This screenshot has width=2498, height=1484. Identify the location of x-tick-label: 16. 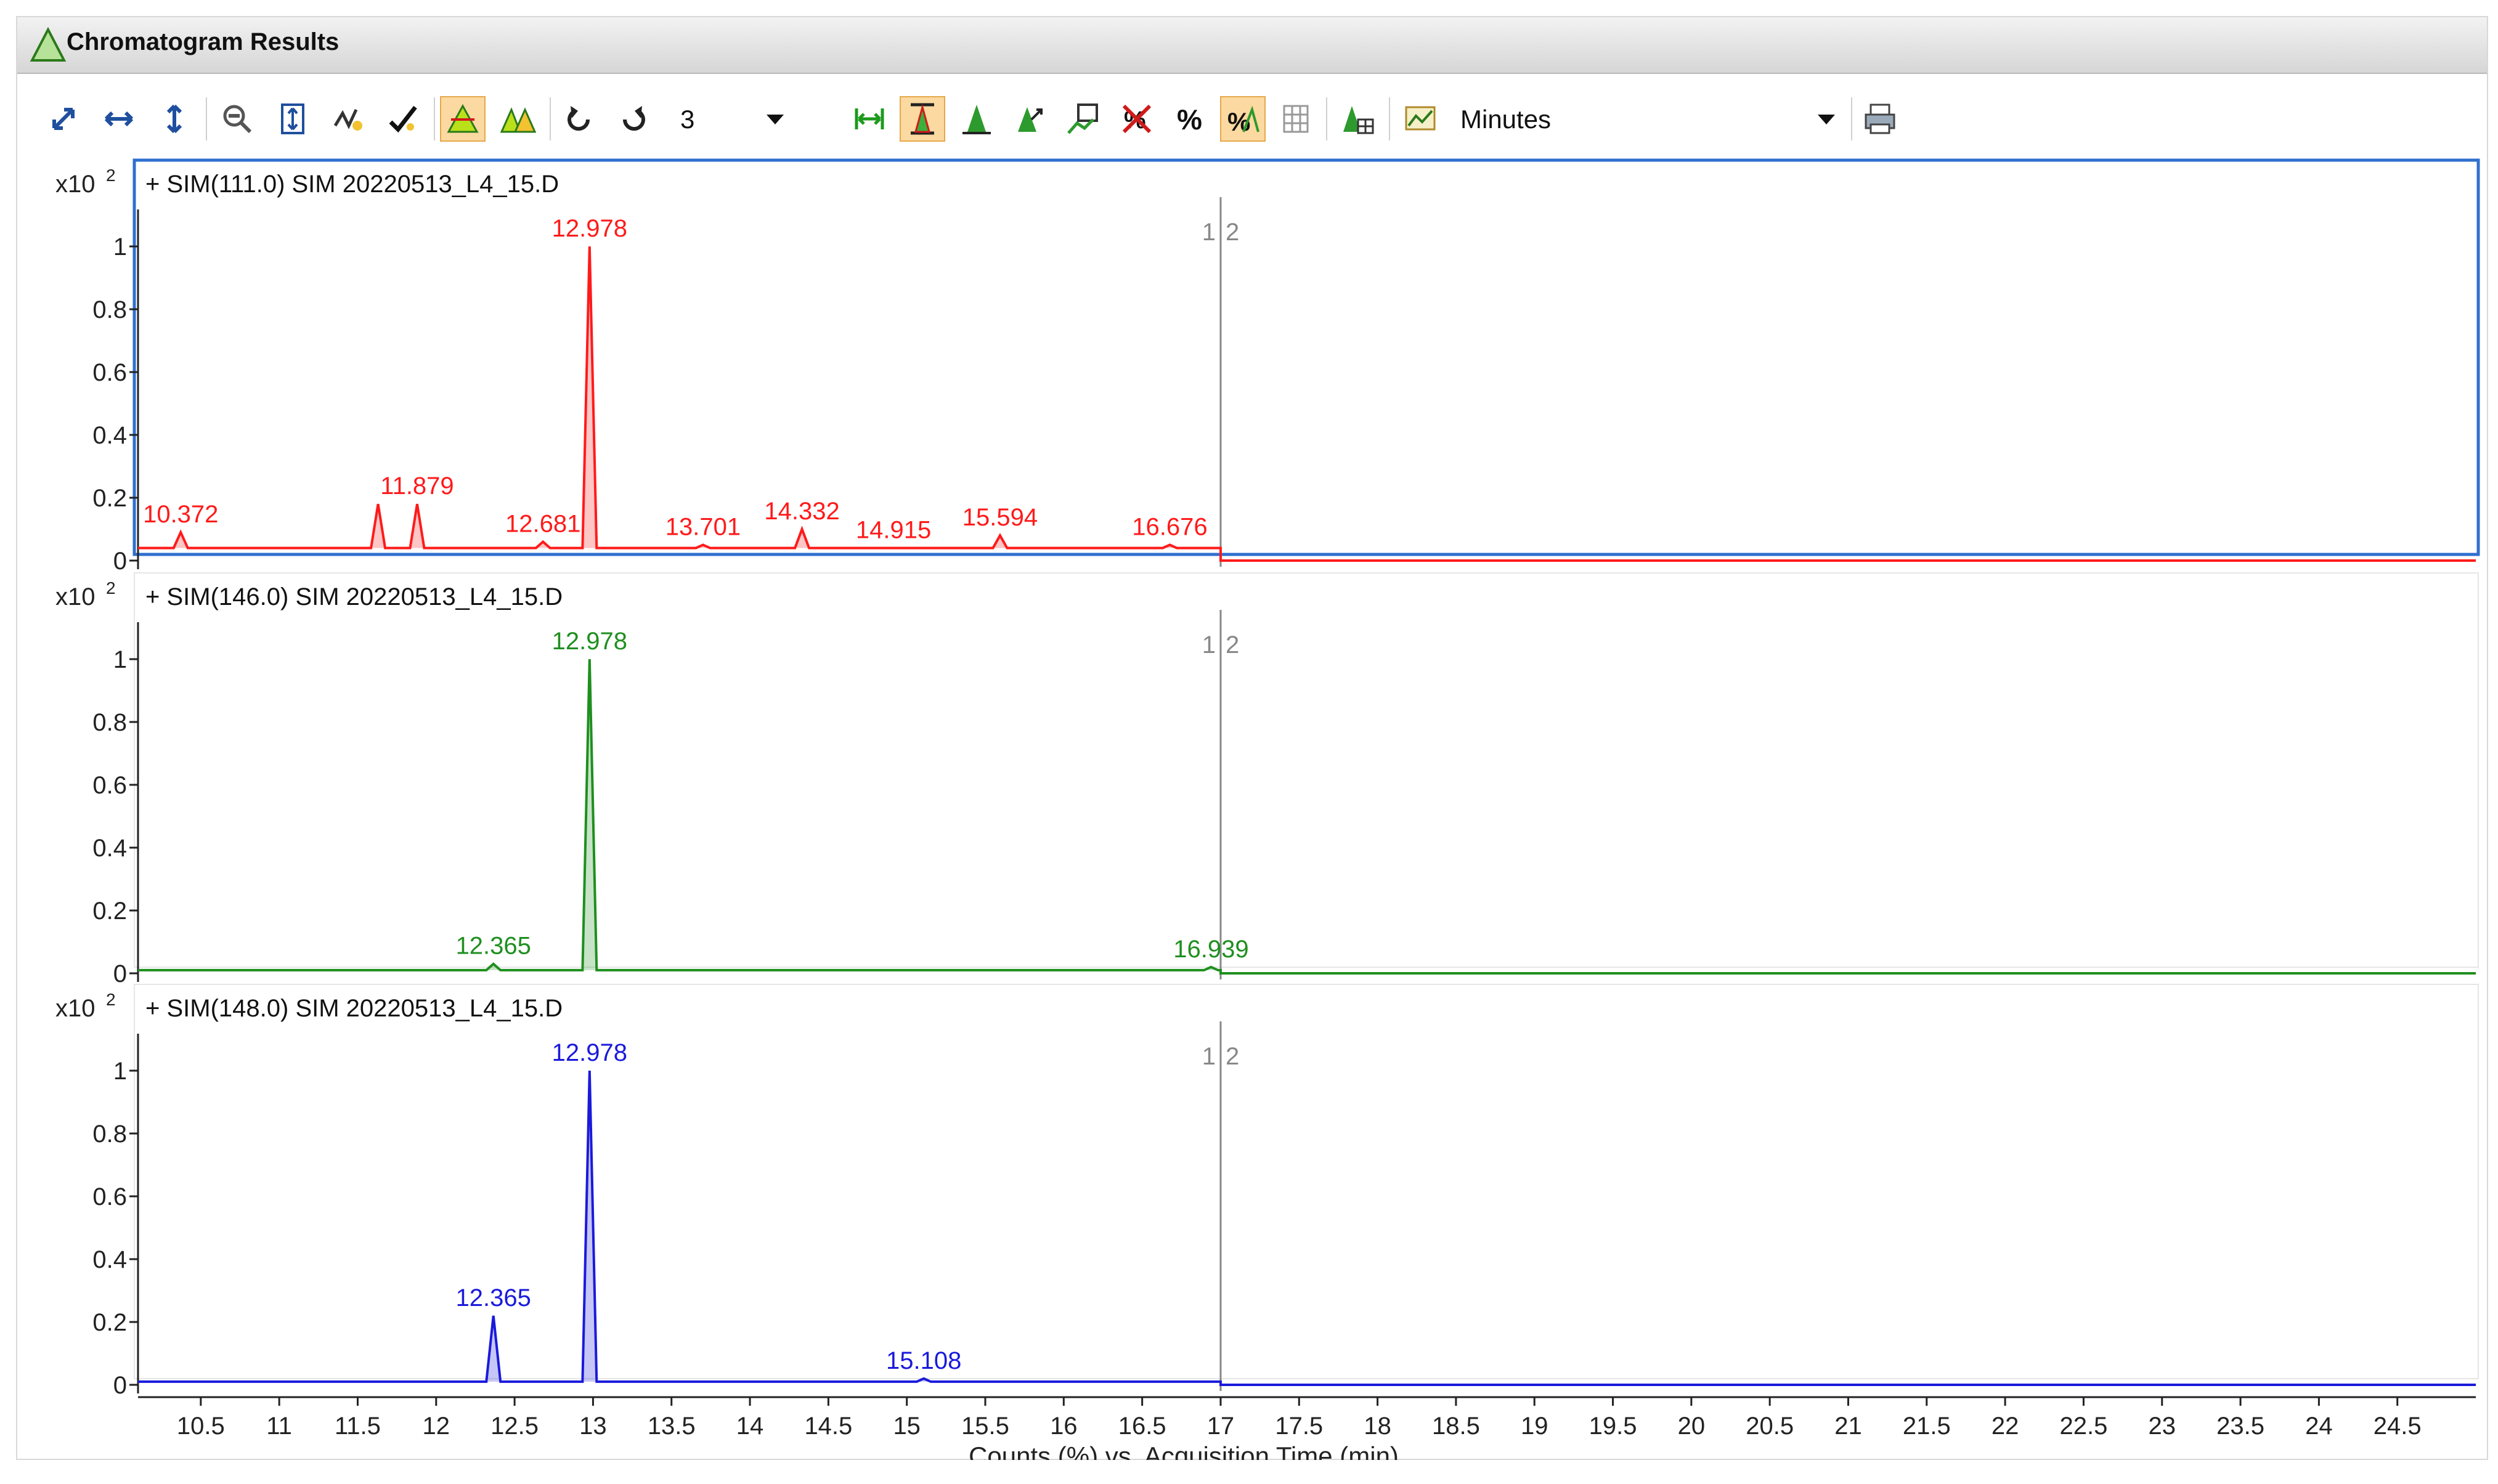
(1064, 1426).